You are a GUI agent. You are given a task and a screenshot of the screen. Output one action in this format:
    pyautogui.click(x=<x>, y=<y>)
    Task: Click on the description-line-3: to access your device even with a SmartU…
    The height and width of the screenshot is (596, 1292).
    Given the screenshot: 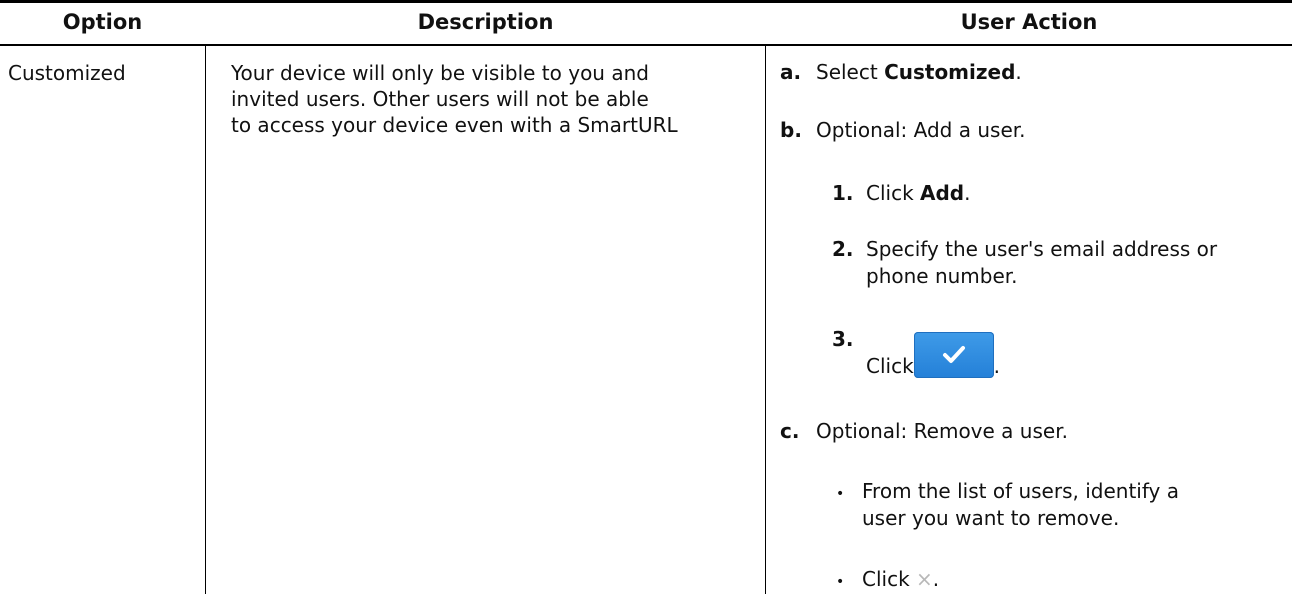 What is the action you would take?
    pyautogui.click(x=454, y=125)
    